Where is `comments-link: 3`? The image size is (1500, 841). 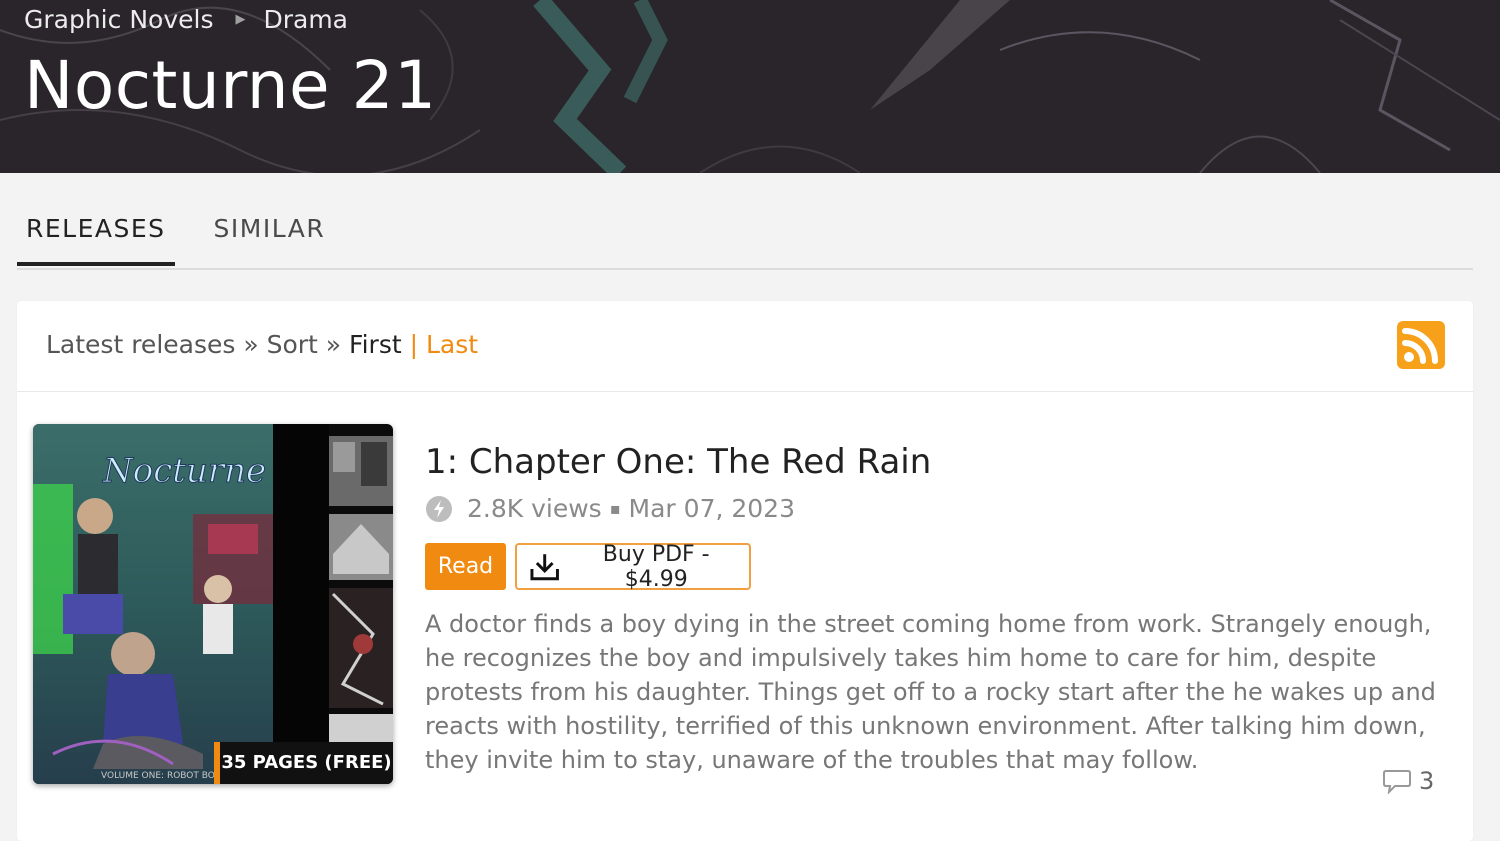 comments-link: 3 is located at coordinates (1408, 781).